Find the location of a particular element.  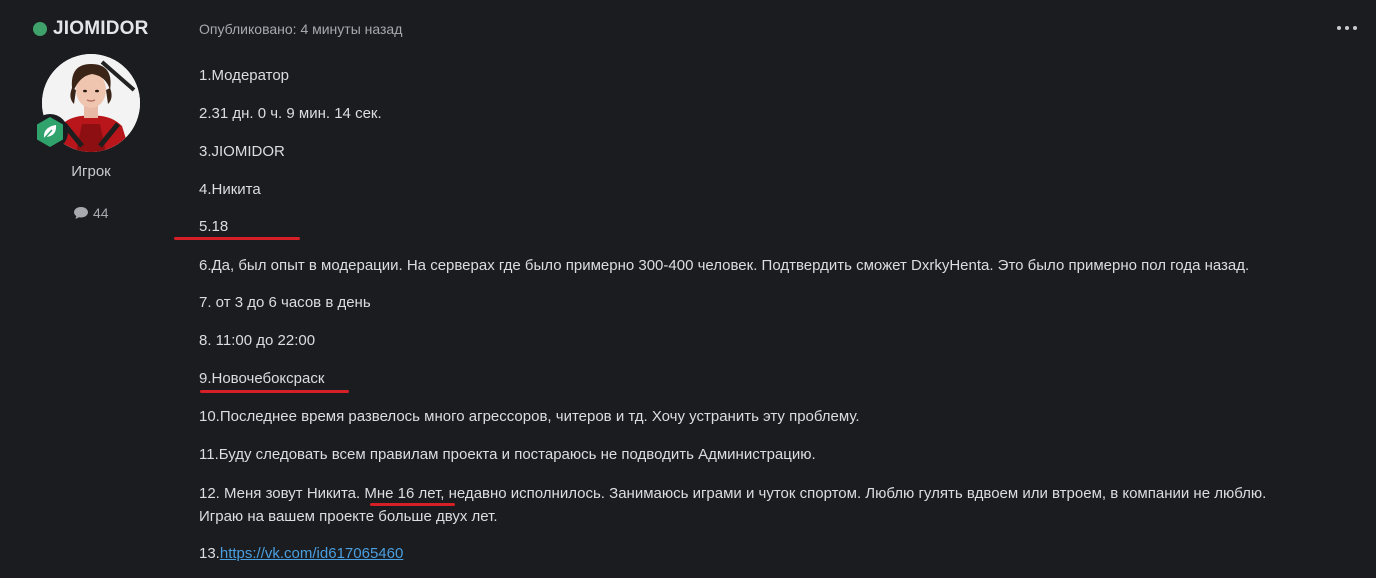

answer-line-2: 2.31 дн. 0 ч. 9 мин. 14 сек. is located at coordinates (290, 113).